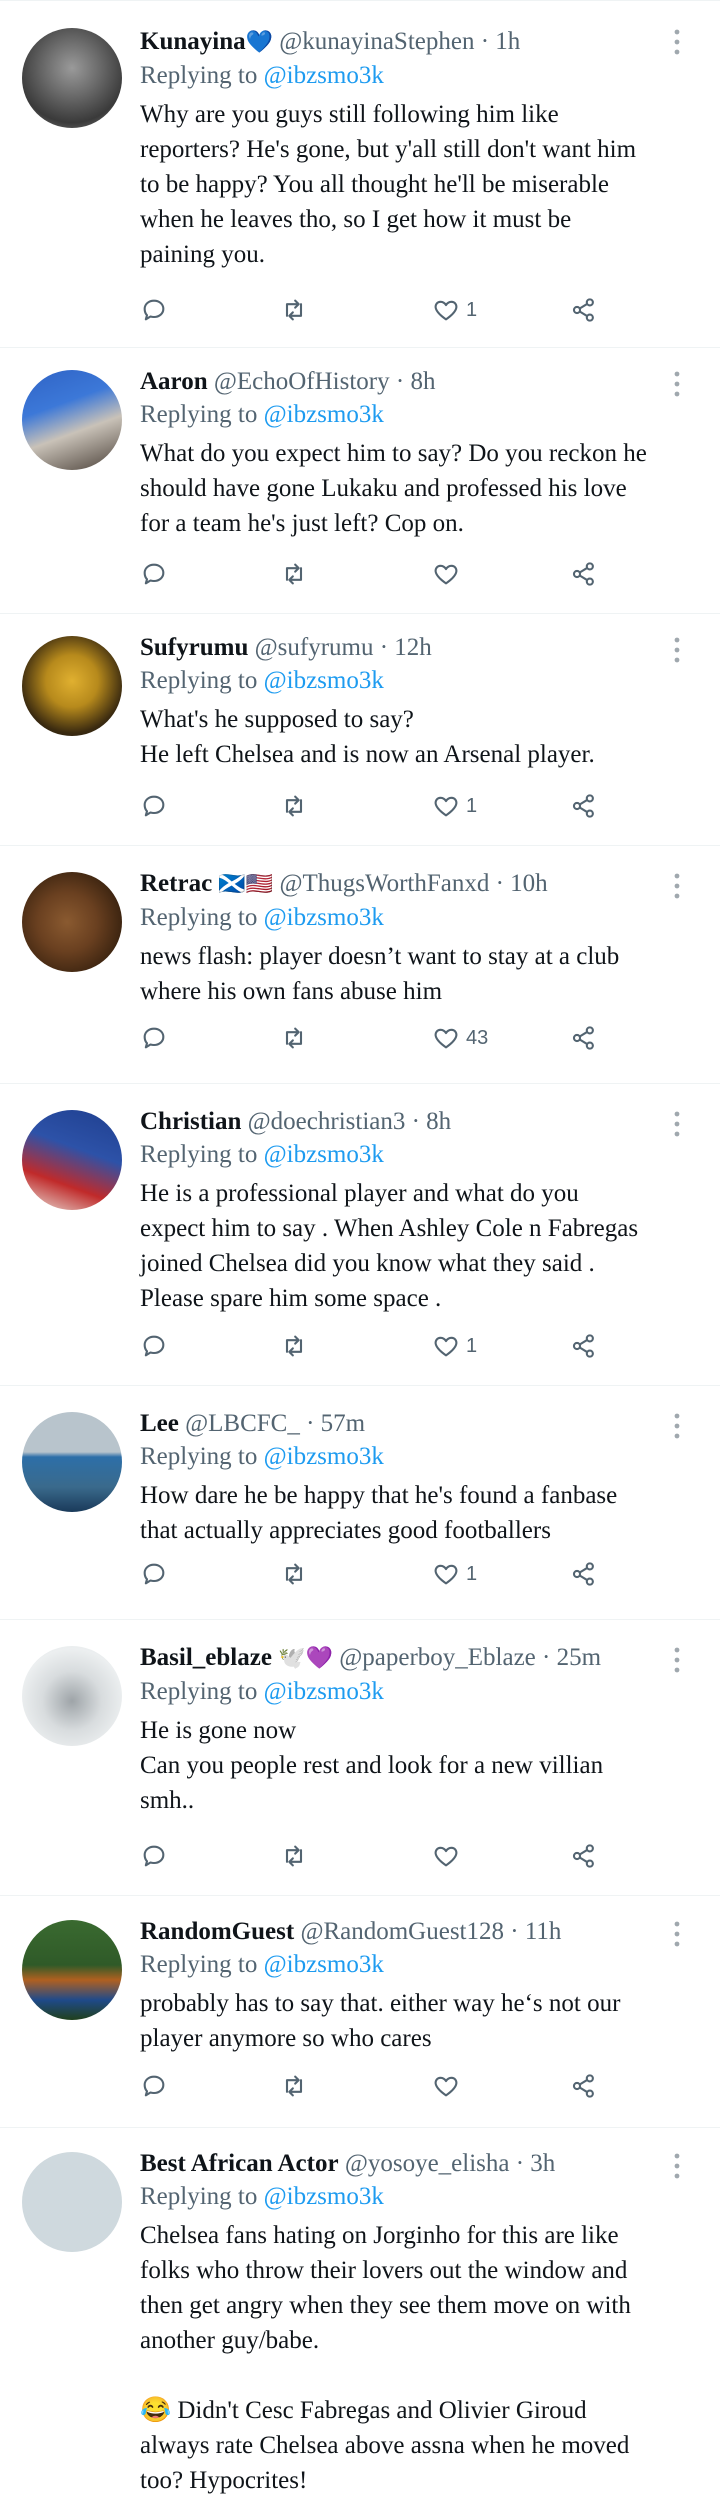 The image size is (720, 2502). Describe the element at coordinates (327, 1121) in the screenshot. I see `user-handle: @doechristian3` at that location.